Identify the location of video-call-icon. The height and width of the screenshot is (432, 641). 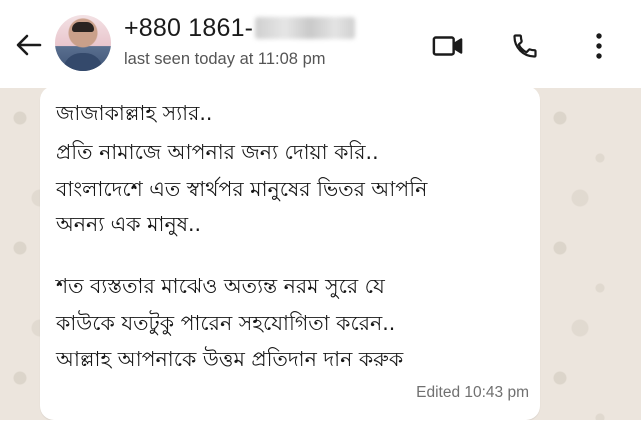
(447, 46).